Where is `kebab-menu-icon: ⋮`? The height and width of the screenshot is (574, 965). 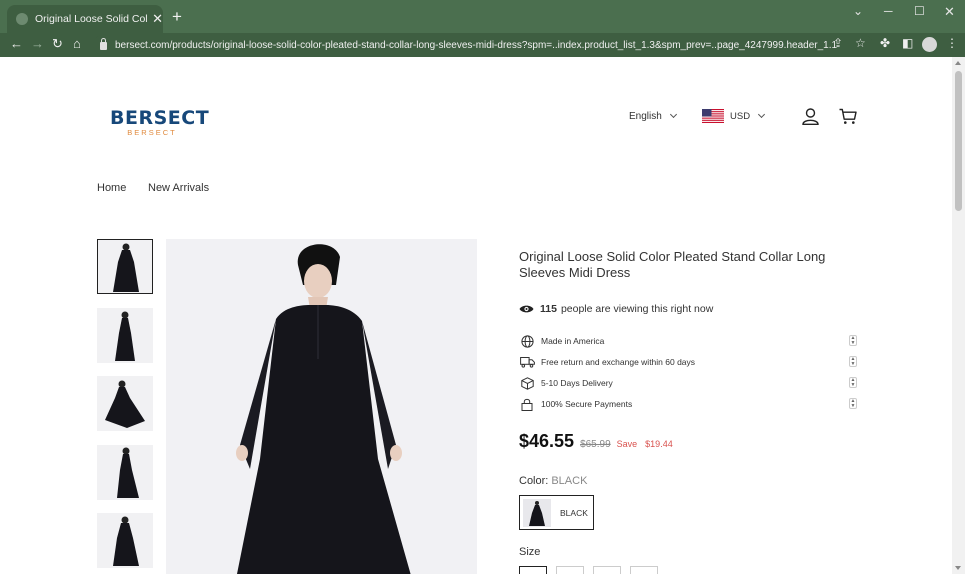 kebab-menu-icon: ⋮ is located at coordinates (952, 43).